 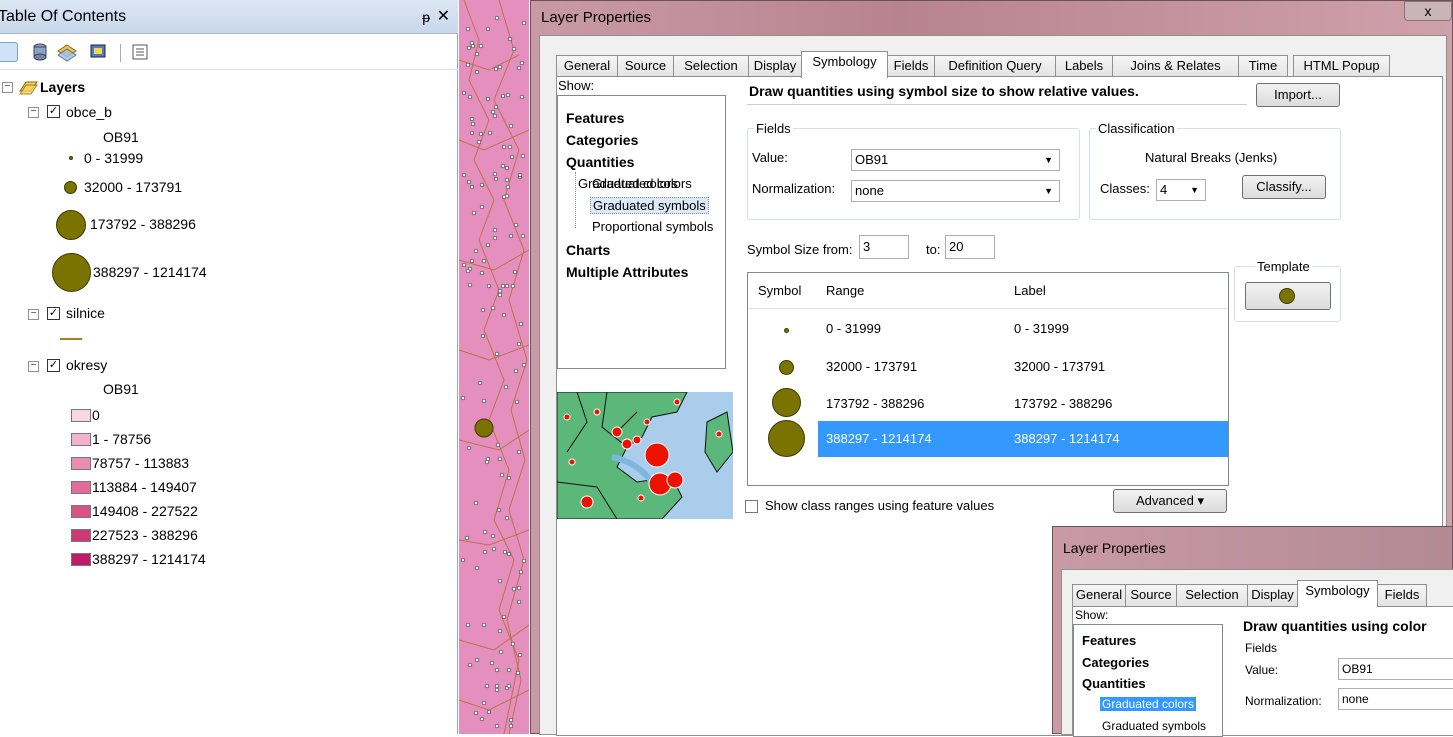 I want to click on class-range: 173792 - 388296, so click(x=875, y=403).